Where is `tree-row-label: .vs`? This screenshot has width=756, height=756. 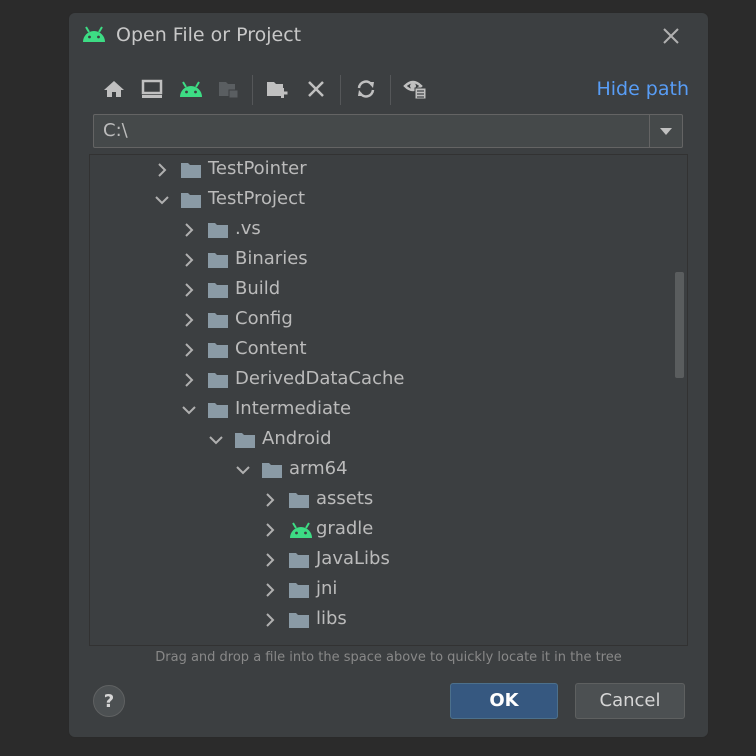 tree-row-label: .vs is located at coordinates (248, 228).